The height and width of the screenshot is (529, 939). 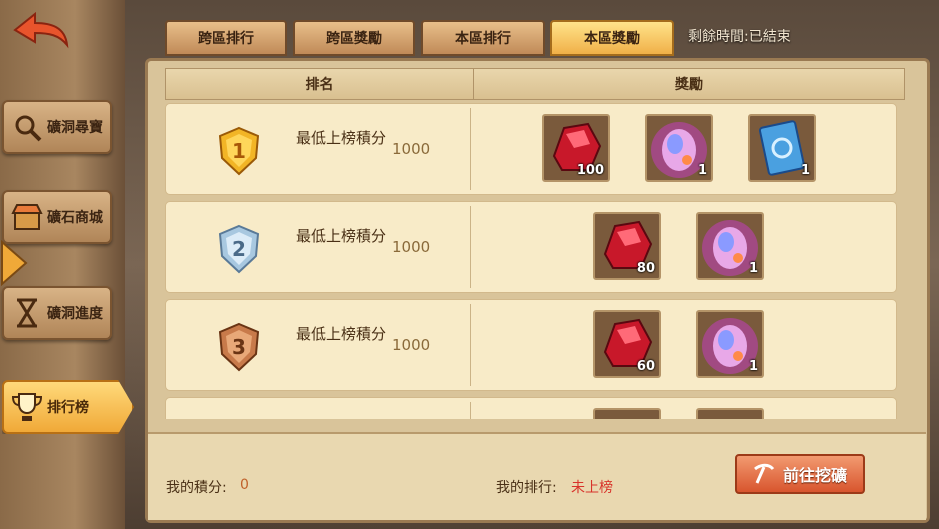 I want to click on sidebar-item-label: 礦石商城, so click(x=75, y=218).